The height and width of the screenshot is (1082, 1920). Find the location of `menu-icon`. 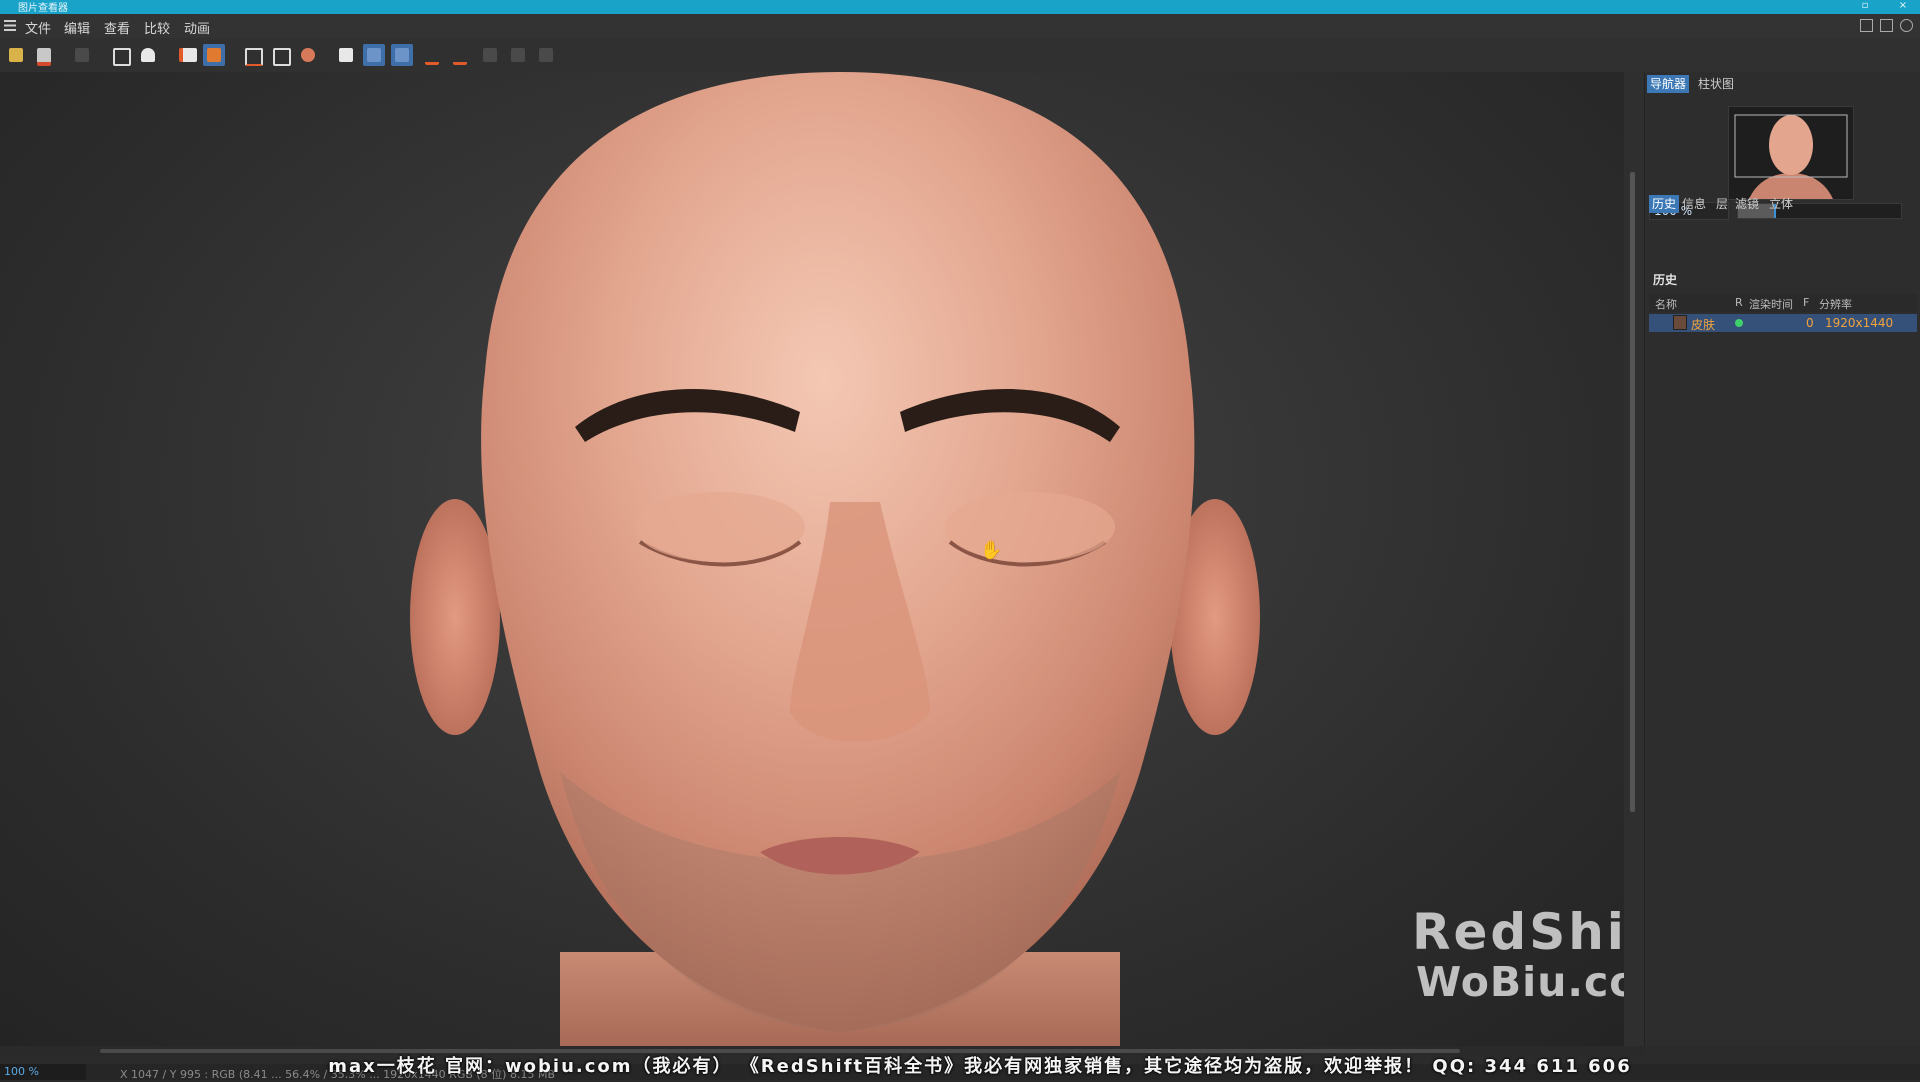

menu-icon is located at coordinates (10, 25).